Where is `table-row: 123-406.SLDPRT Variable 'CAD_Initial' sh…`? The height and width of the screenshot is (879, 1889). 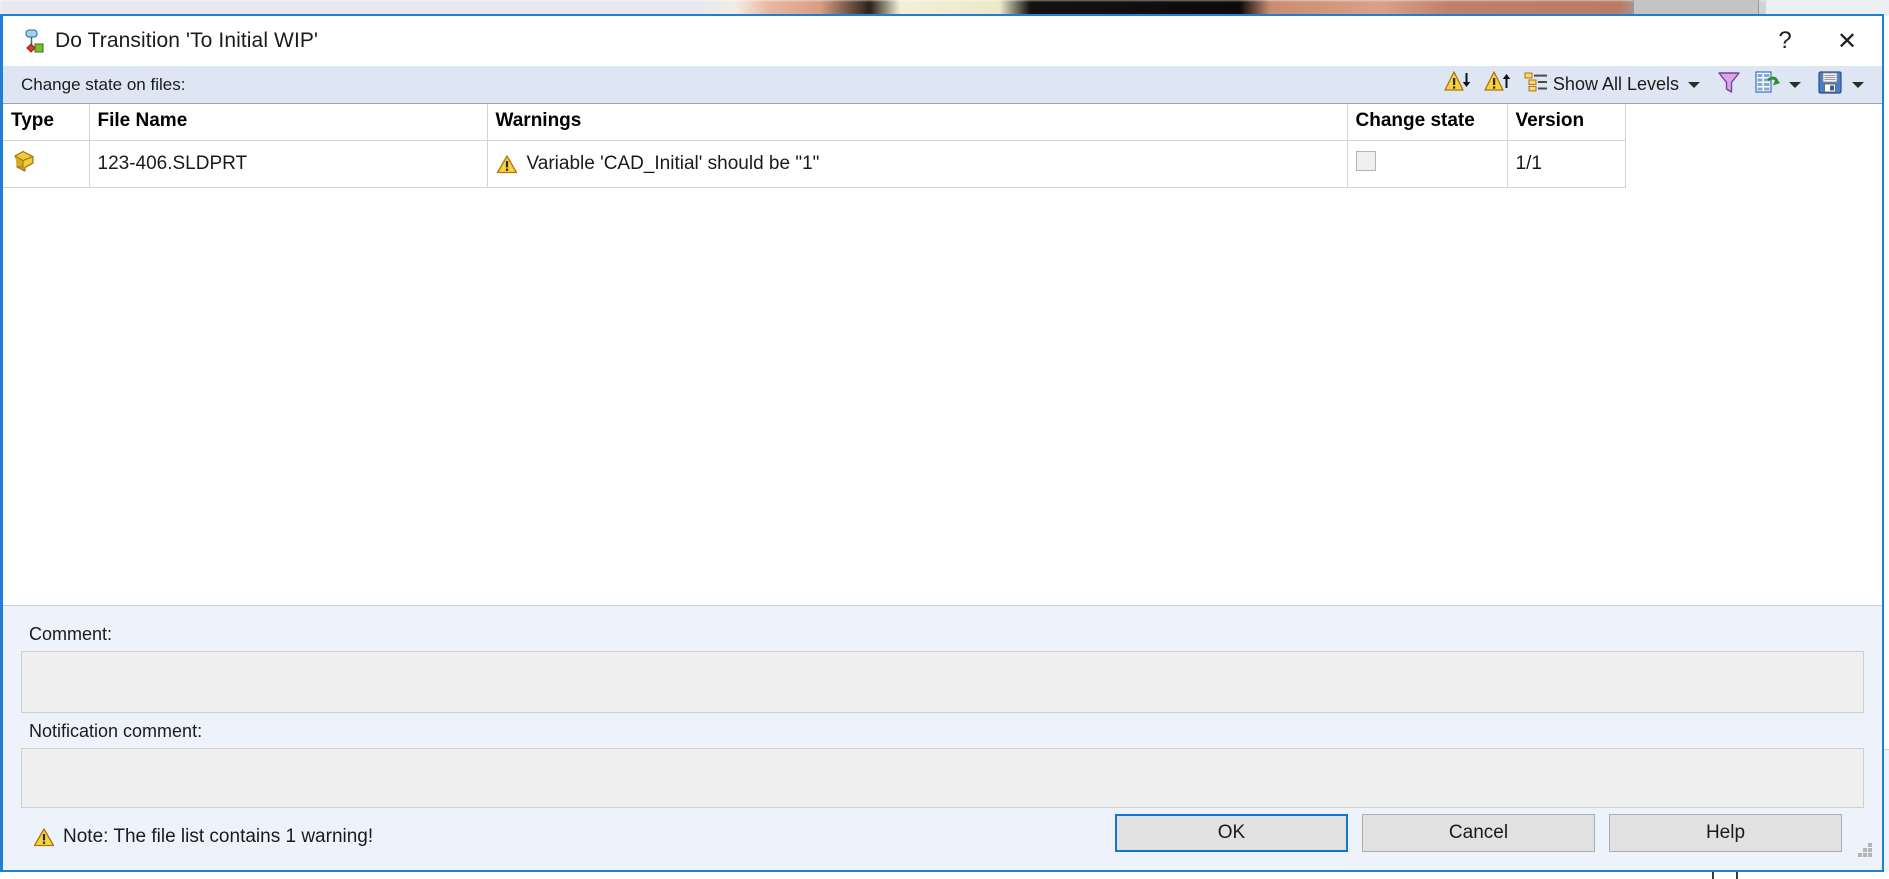
table-row: 123-406.SLDPRT Variable 'CAD_Initial' sh… is located at coordinates (814, 164).